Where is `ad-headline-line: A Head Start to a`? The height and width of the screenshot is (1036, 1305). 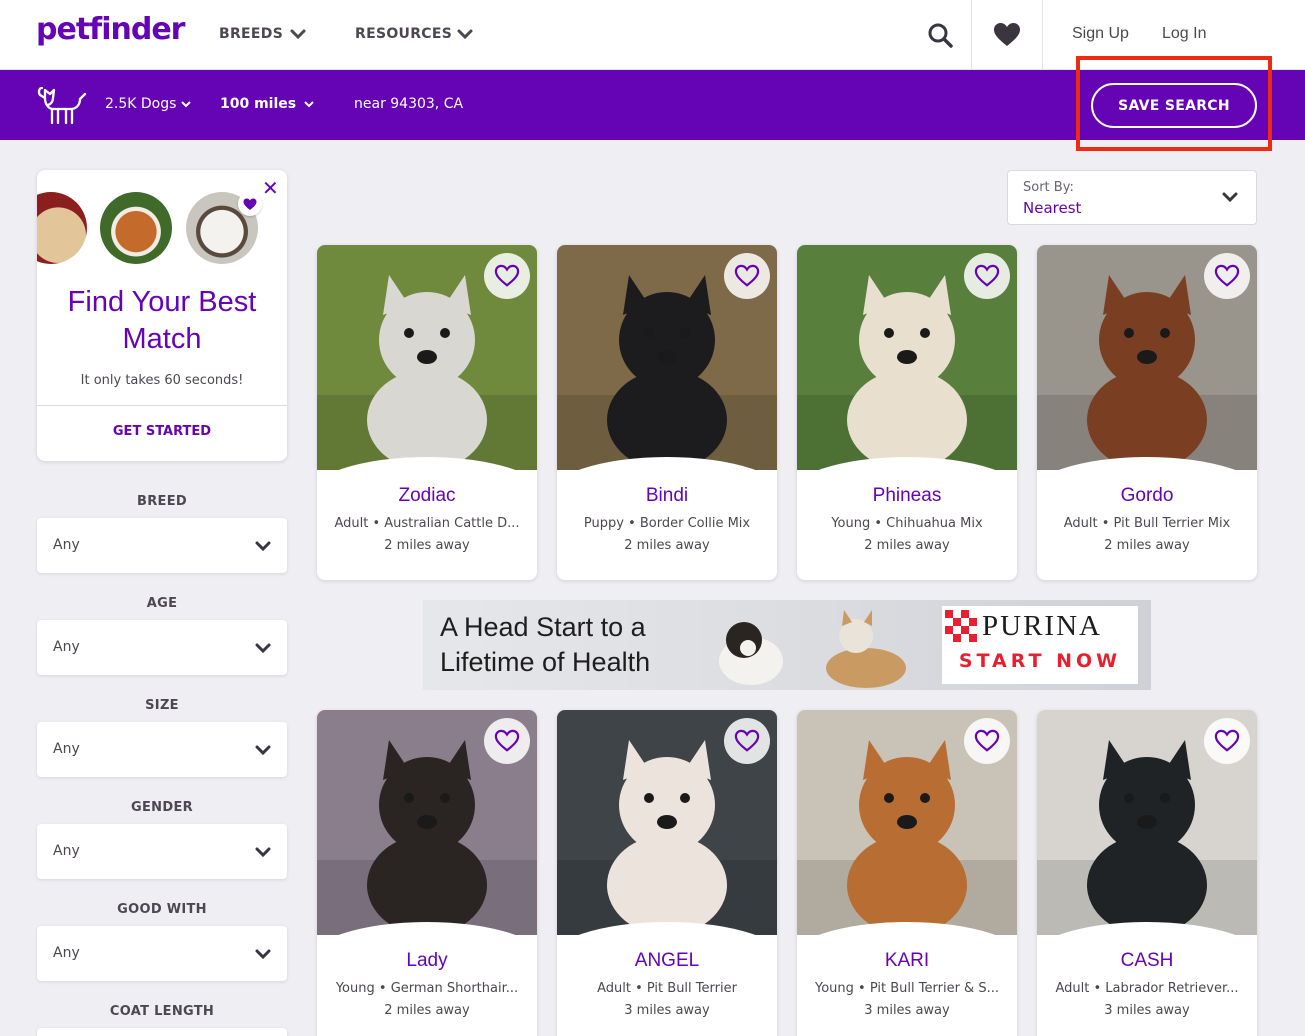 ad-headline-line: A Head Start to a is located at coordinates (543, 627).